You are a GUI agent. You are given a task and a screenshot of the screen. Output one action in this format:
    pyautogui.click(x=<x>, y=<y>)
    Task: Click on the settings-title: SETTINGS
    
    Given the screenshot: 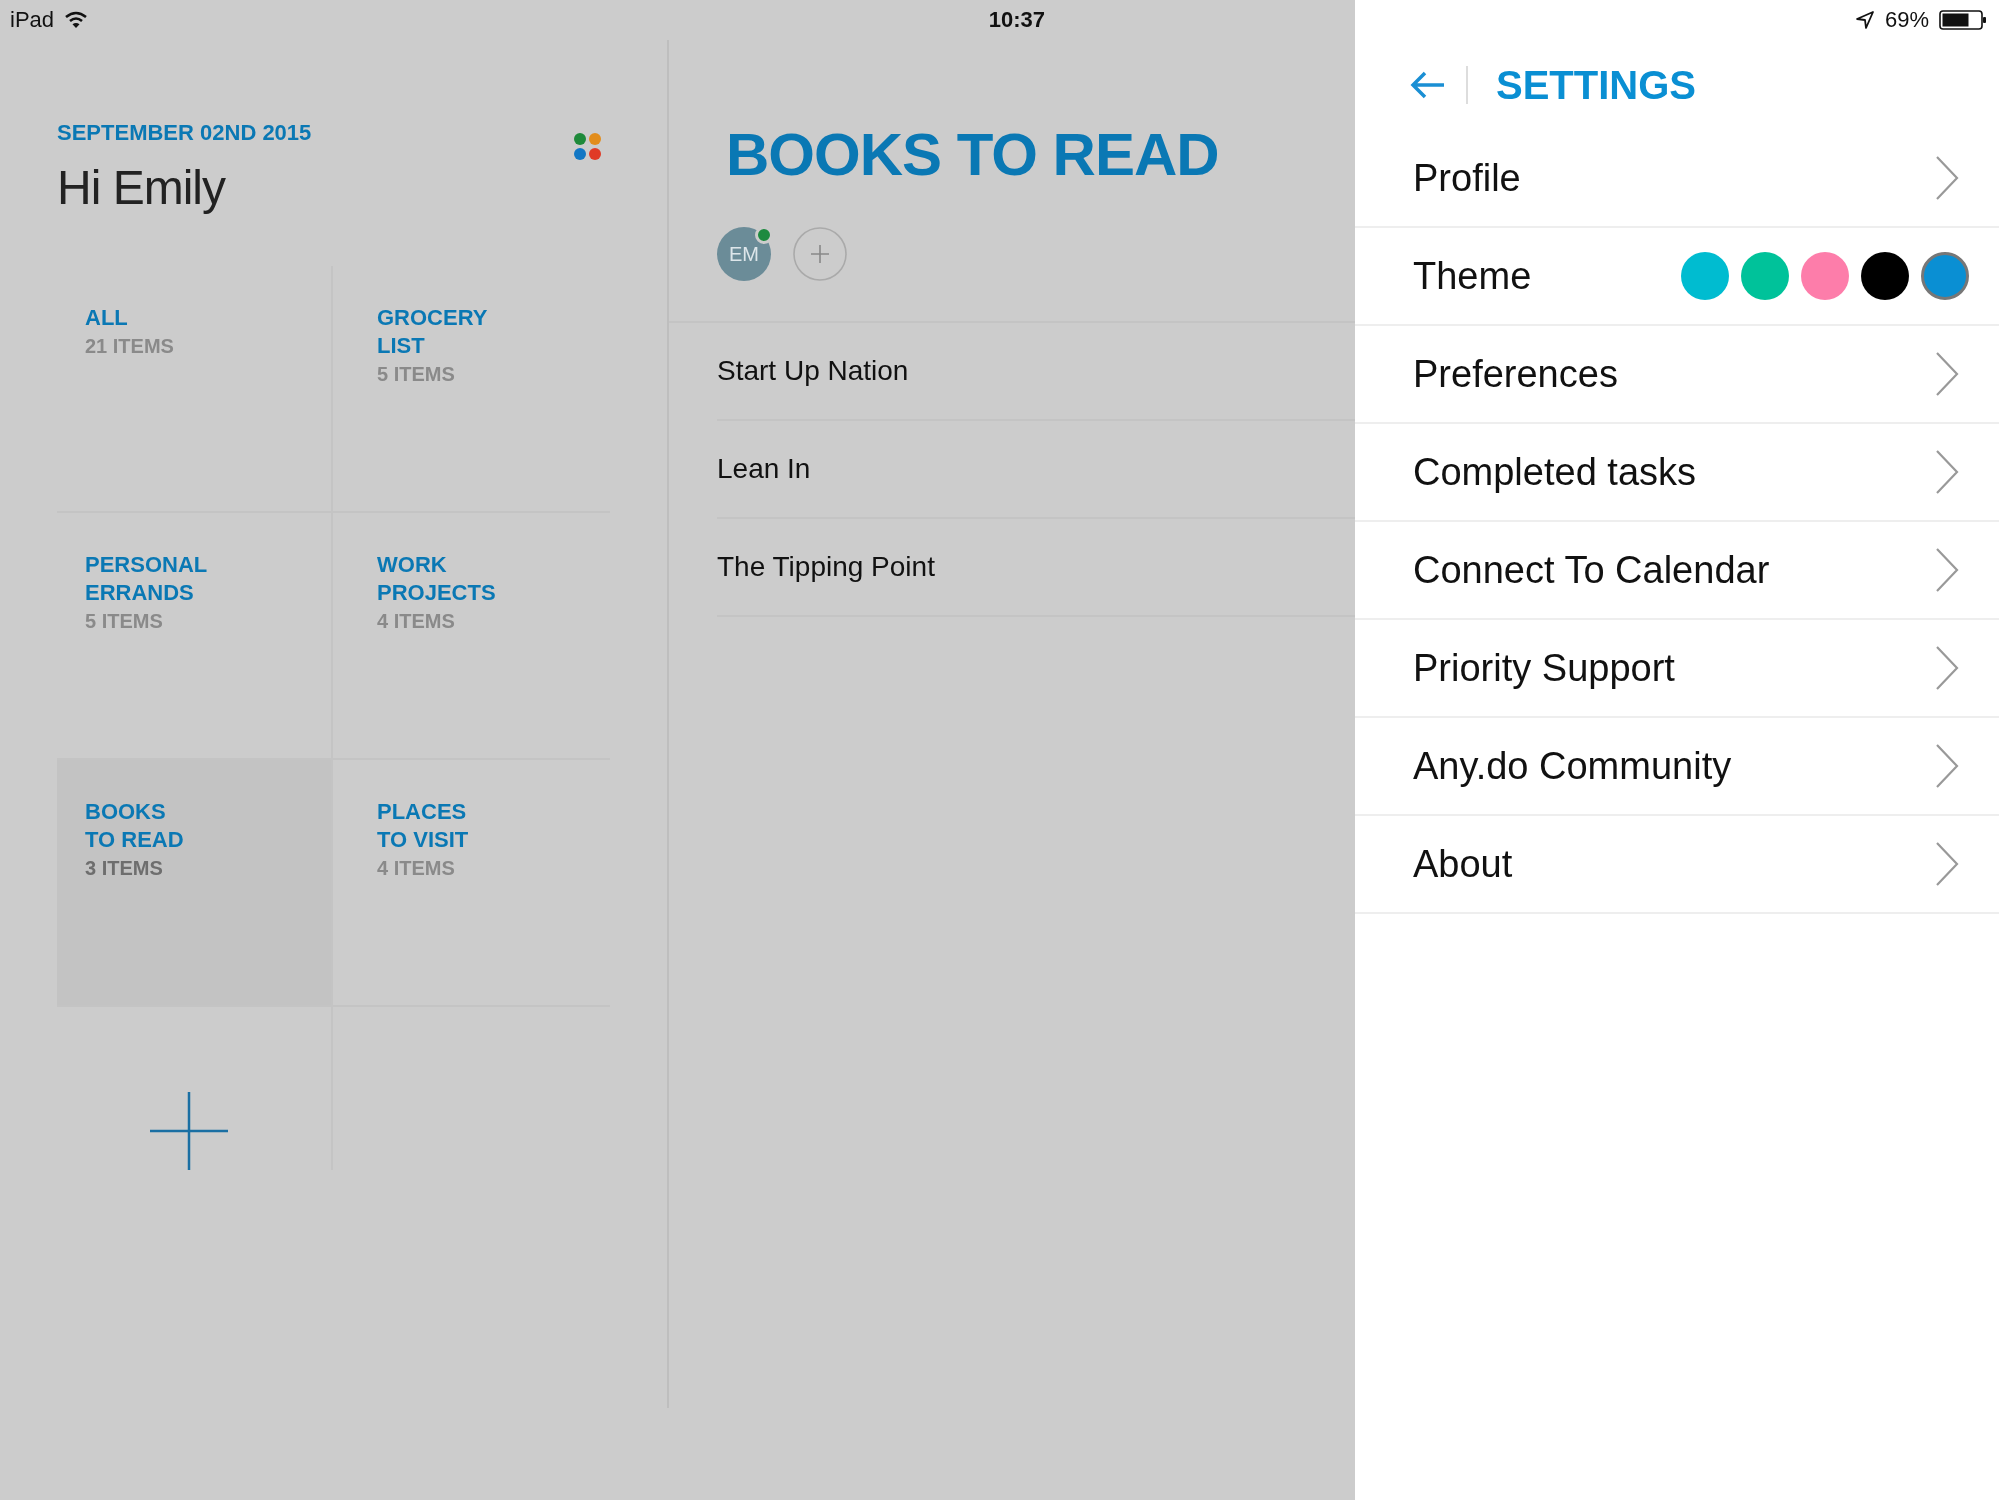 What is the action you would take?
    pyautogui.click(x=1596, y=85)
    